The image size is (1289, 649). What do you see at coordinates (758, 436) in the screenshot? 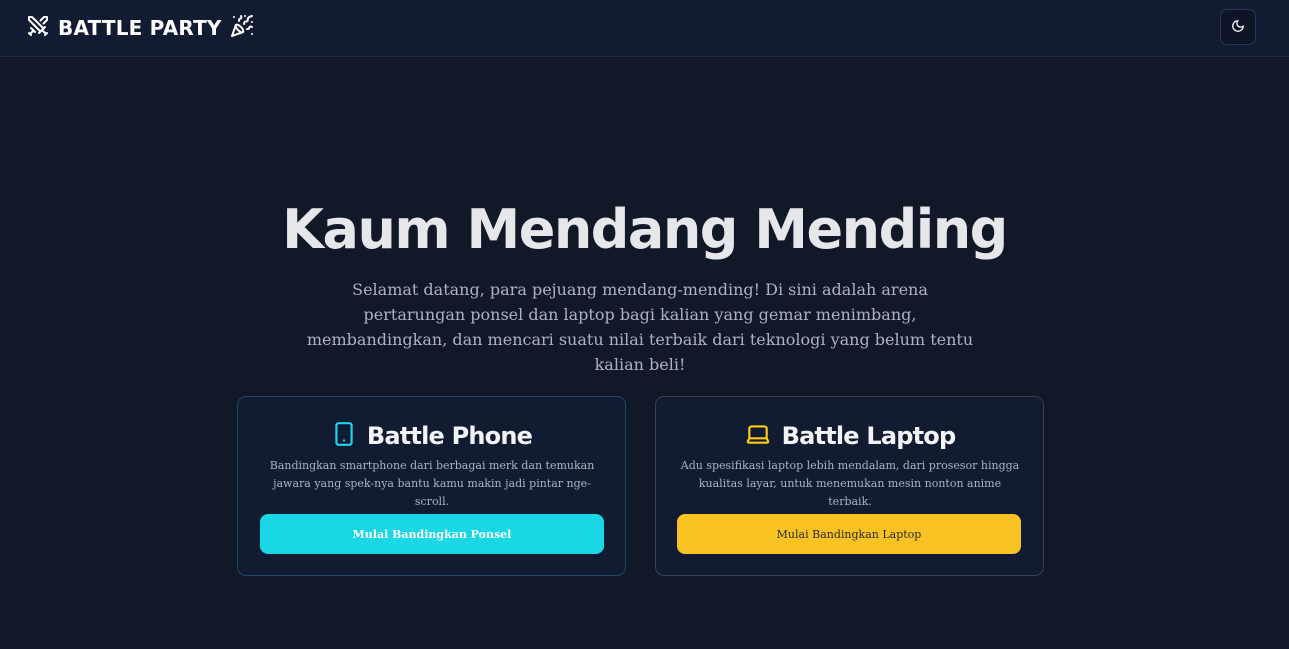
I see `laptop-icon` at bounding box center [758, 436].